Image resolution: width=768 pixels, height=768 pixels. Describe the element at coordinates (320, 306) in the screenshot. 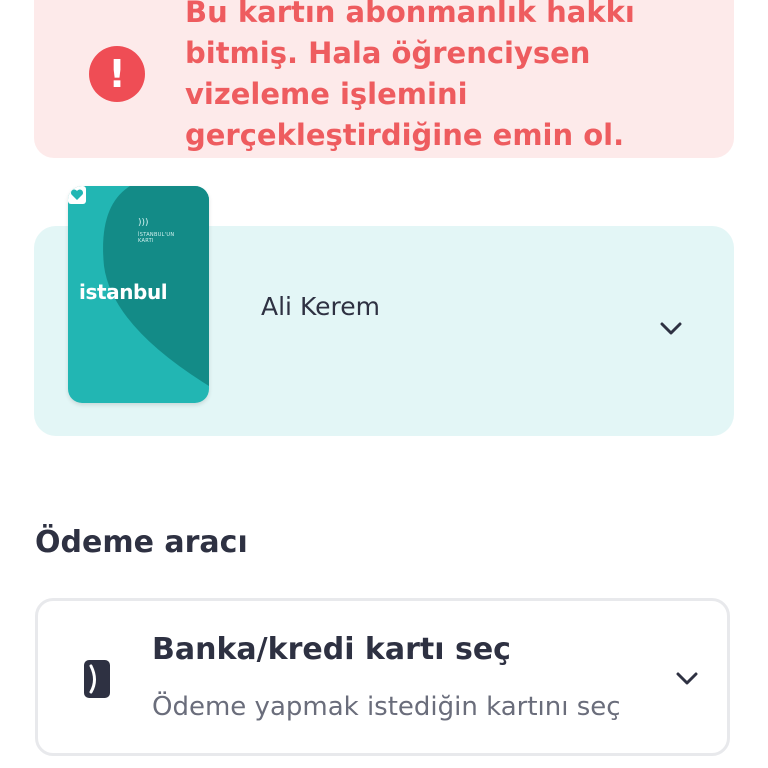

I see `card-holder-name: Ali Kerem` at that location.